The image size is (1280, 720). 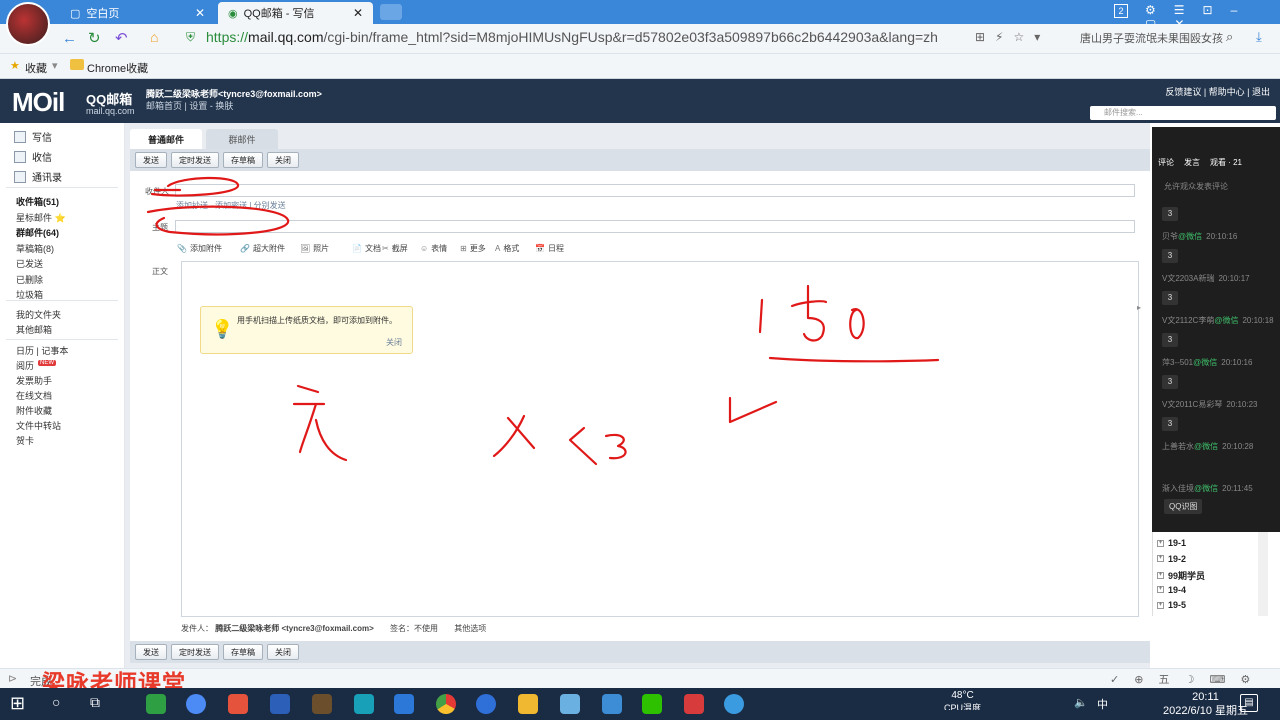 I want to click on signature-select: 签名：不使用, so click(x=414, y=628).